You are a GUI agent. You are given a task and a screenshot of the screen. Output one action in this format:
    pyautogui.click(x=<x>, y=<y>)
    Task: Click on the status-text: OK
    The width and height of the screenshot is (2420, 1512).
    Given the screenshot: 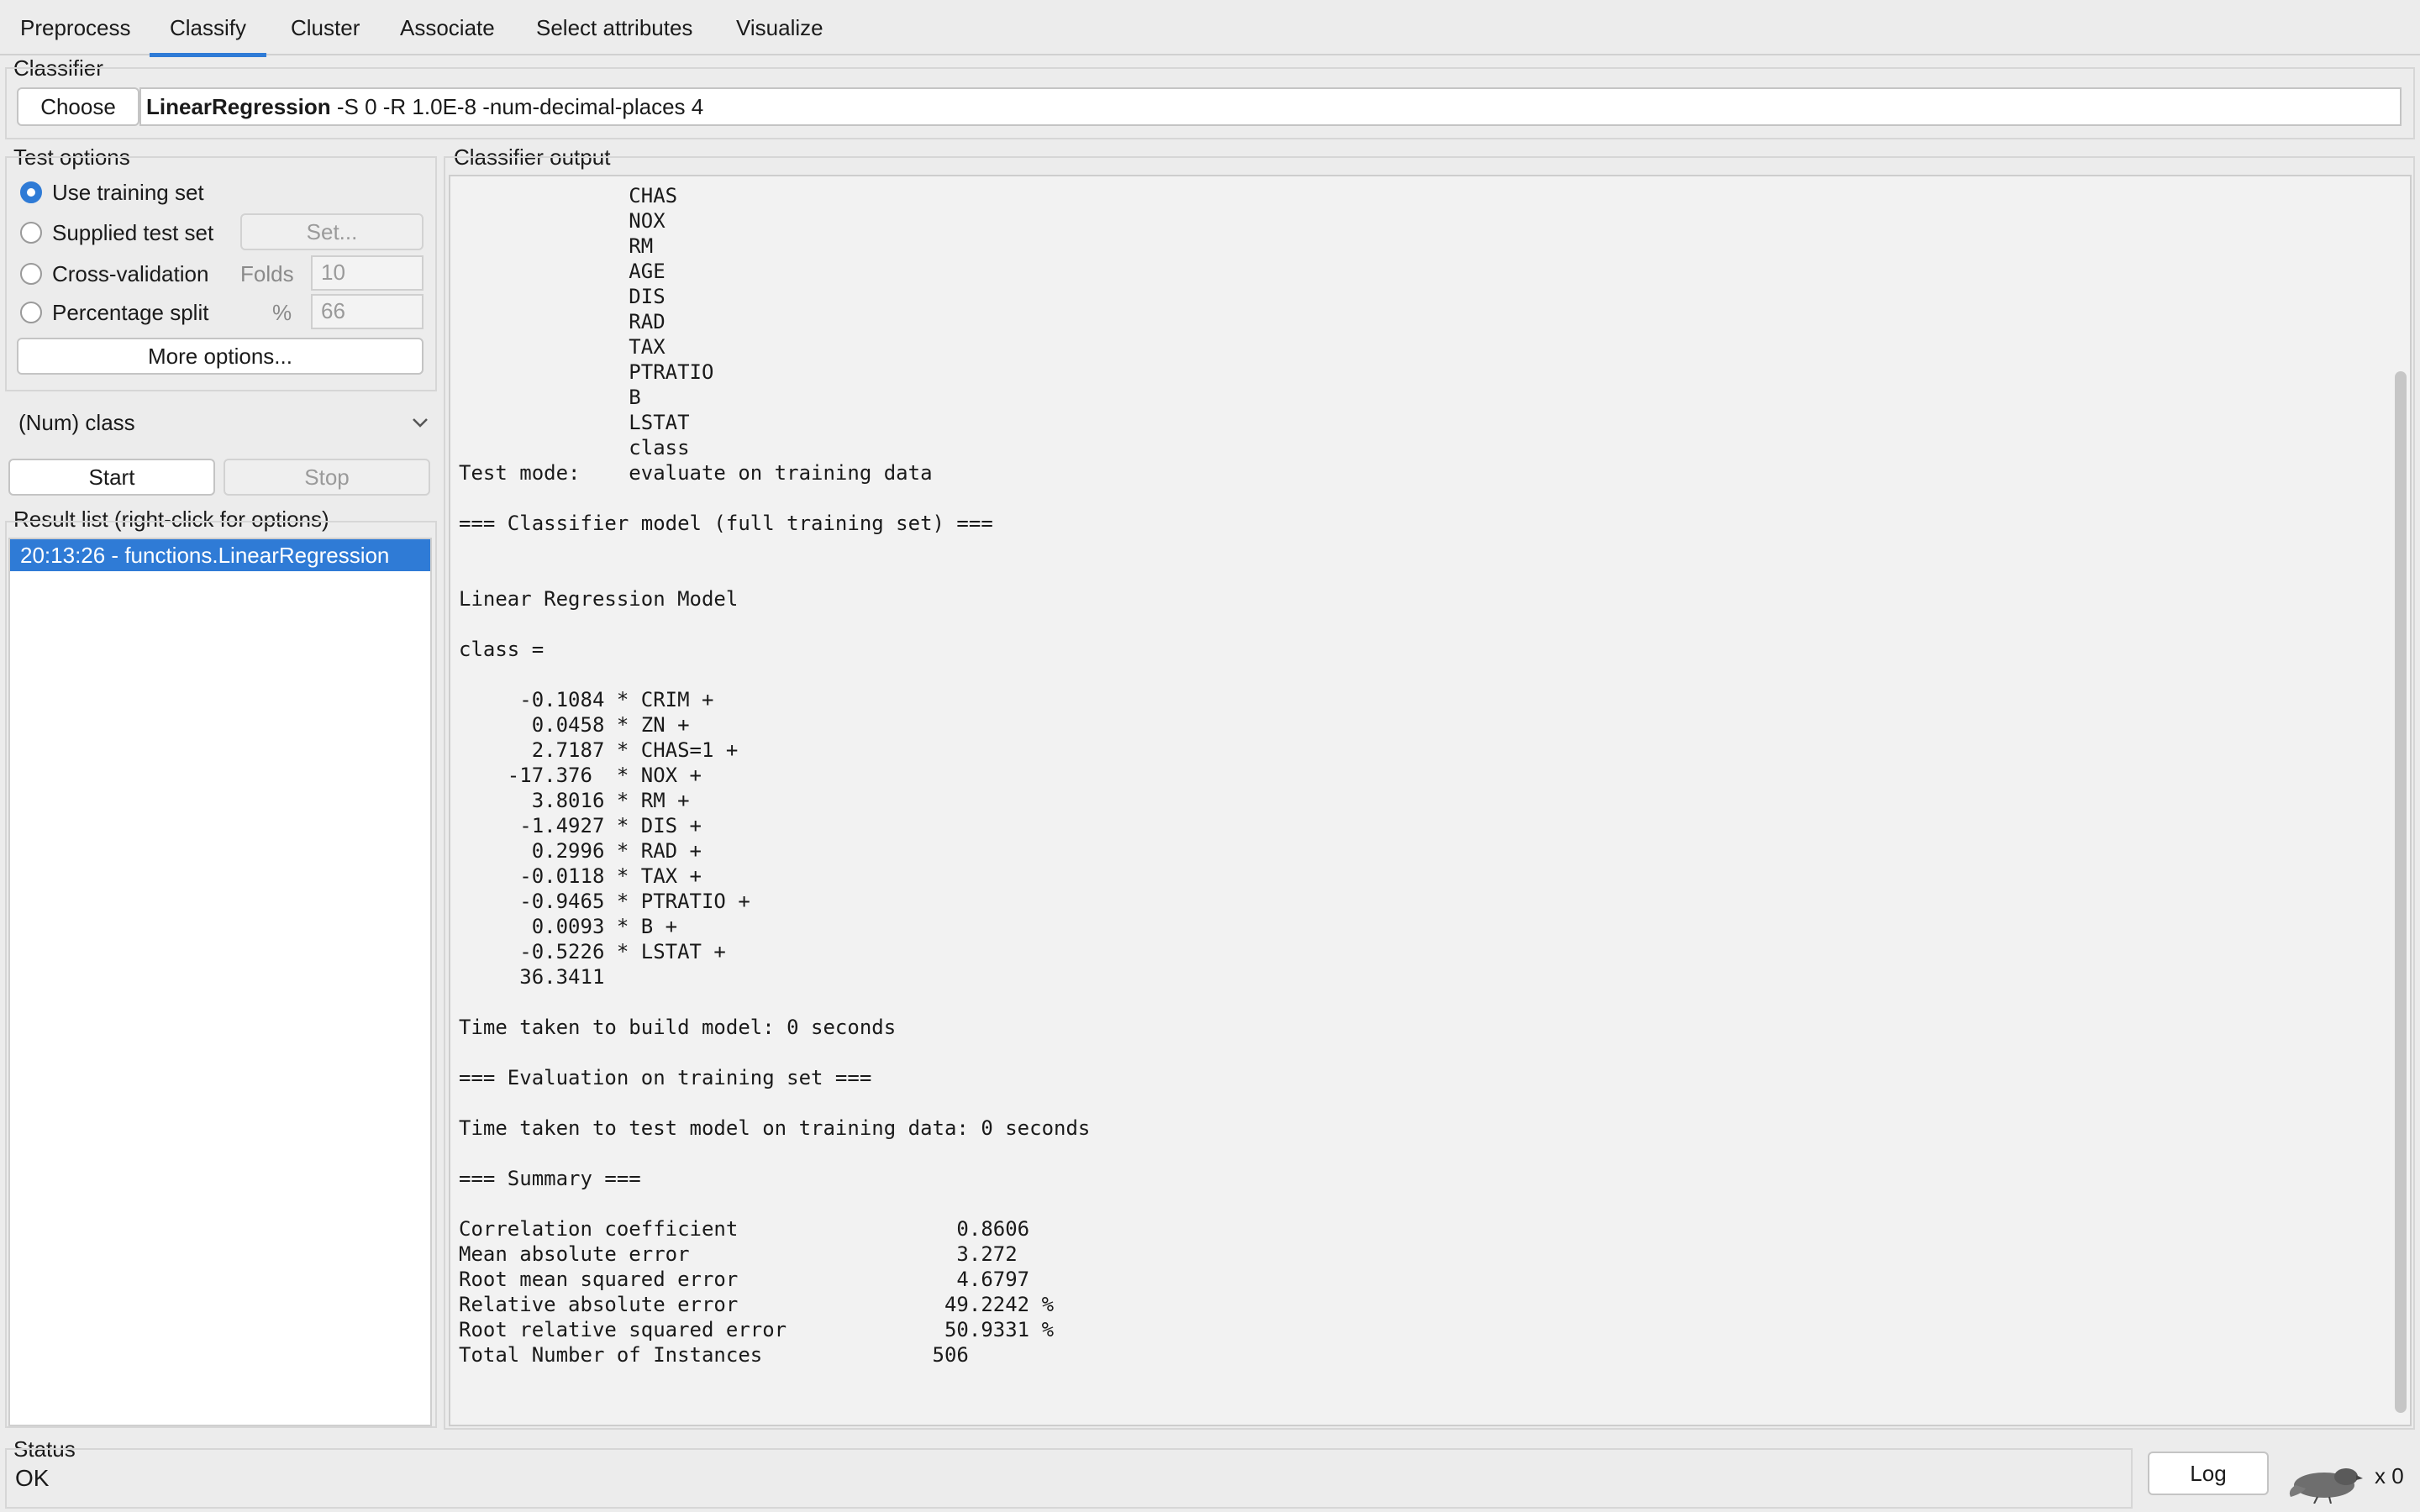 What is the action you would take?
    pyautogui.click(x=33, y=1478)
    